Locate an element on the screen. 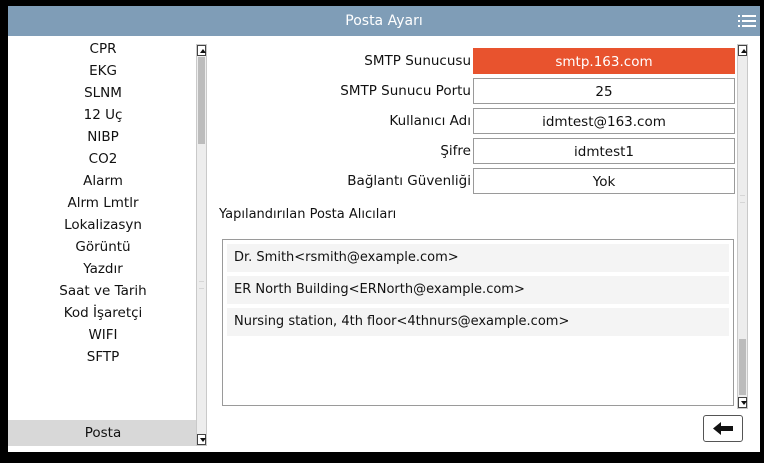 Image resolution: width=764 pixels, height=463 pixels. window-title: Posta Ayarı is located at coordinates (384, 21).